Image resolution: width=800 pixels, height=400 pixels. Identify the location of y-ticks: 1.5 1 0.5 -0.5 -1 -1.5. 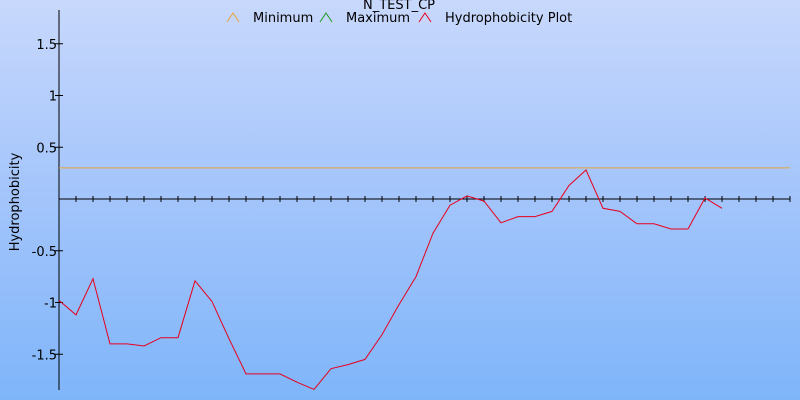
(47, 200).